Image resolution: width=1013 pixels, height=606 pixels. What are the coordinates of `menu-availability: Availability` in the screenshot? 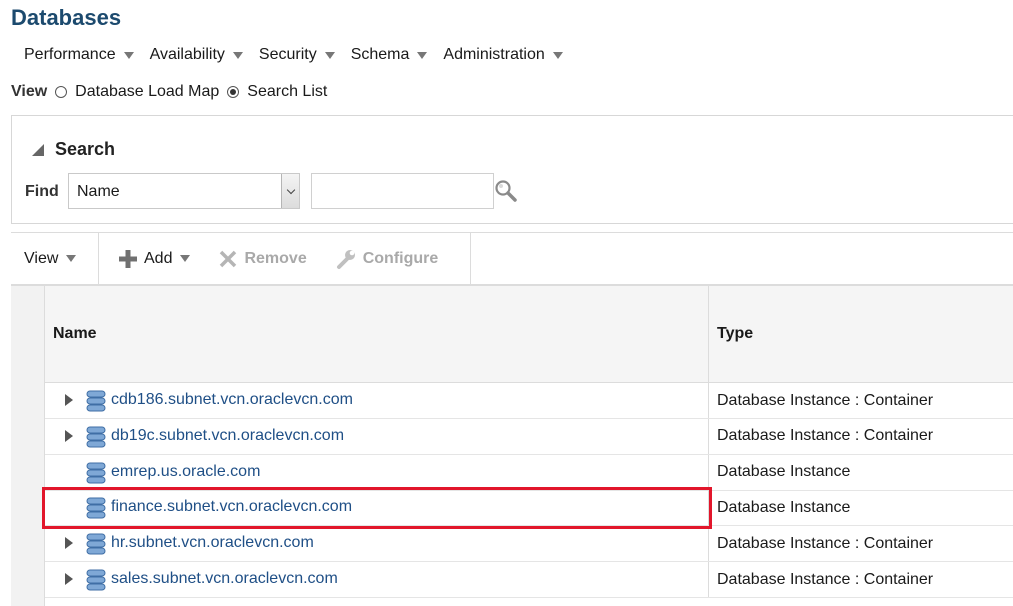 It's located at (196, 55).